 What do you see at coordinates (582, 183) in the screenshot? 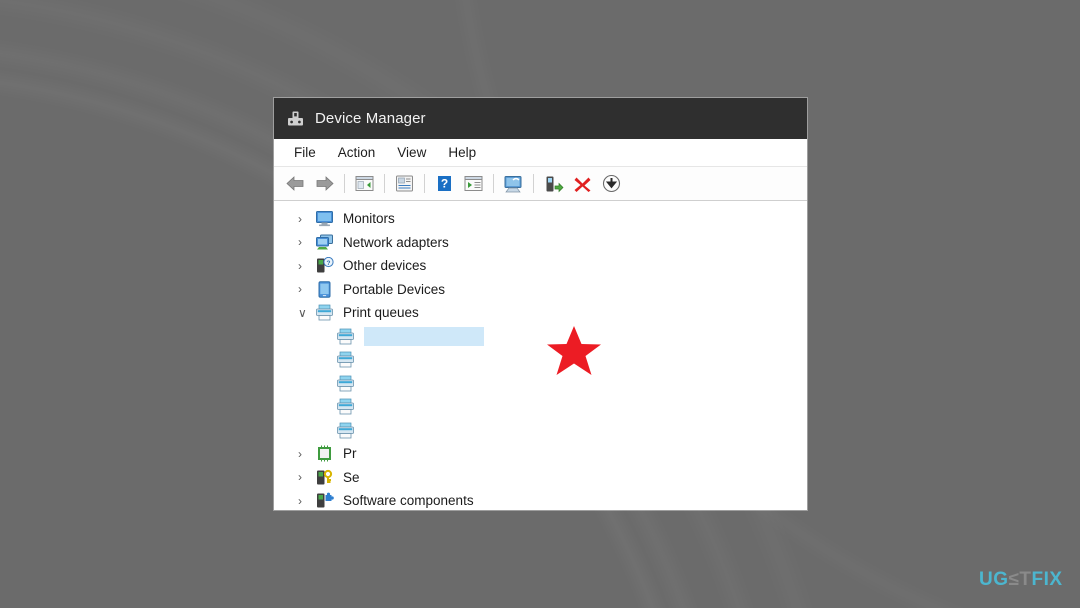
I see `uninstall-device-icon` at bounding box center [582, 183].